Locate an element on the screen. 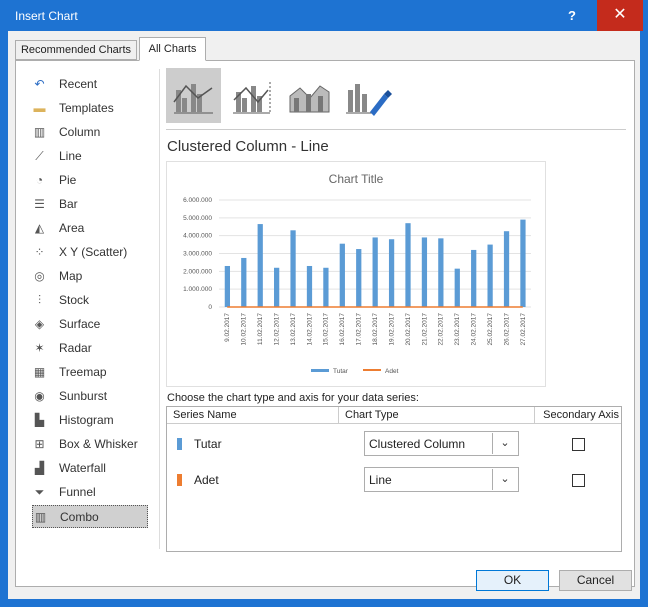  select-value: Clustered Column is located at coordinates (417, 444).